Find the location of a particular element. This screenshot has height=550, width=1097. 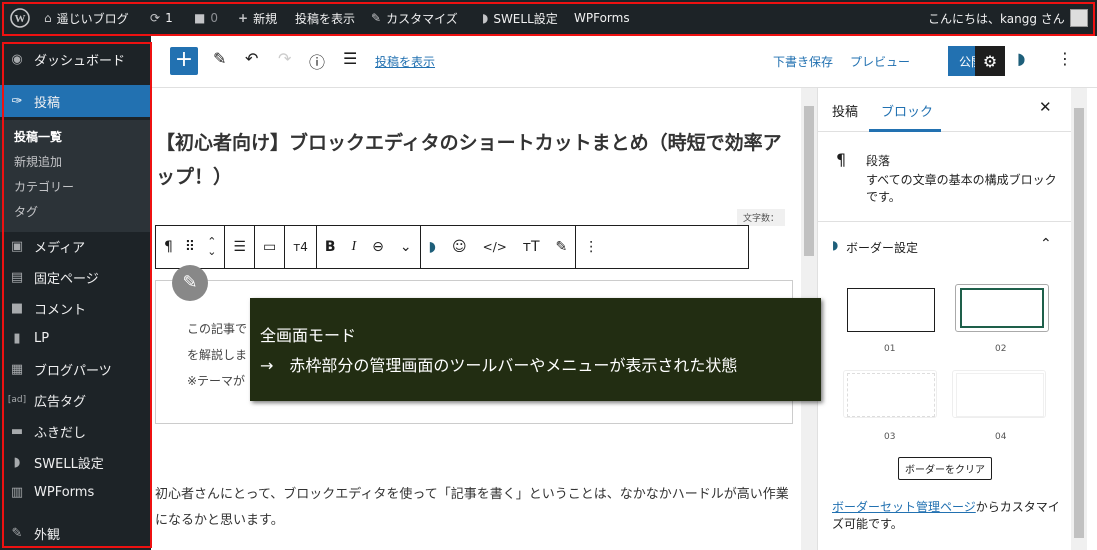

sidebar-item-ad-tag: [ad] 広告タグ is located at coordinates (75, 400).